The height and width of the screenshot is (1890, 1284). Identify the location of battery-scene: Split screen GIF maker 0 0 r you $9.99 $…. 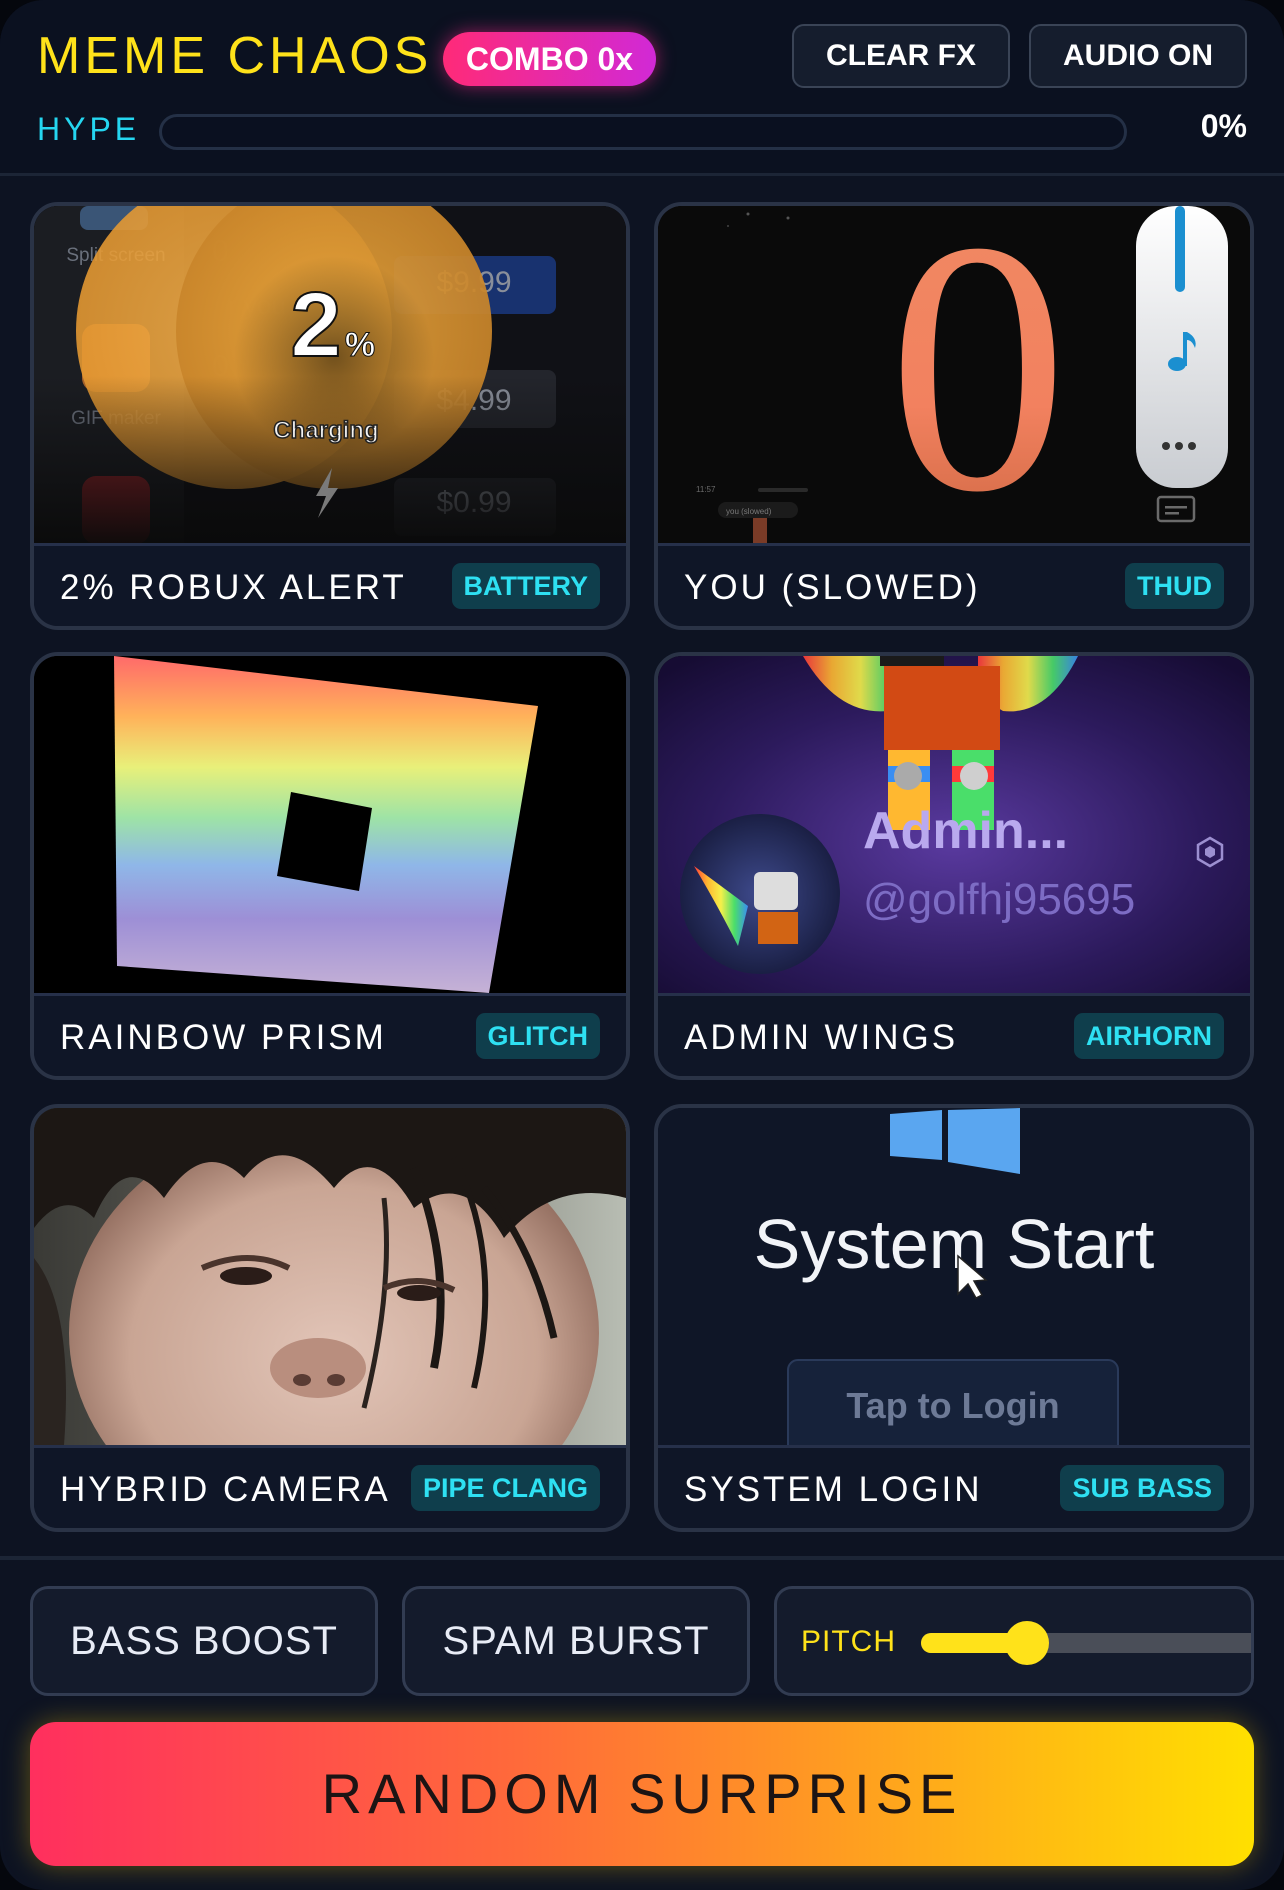
(330, 374).